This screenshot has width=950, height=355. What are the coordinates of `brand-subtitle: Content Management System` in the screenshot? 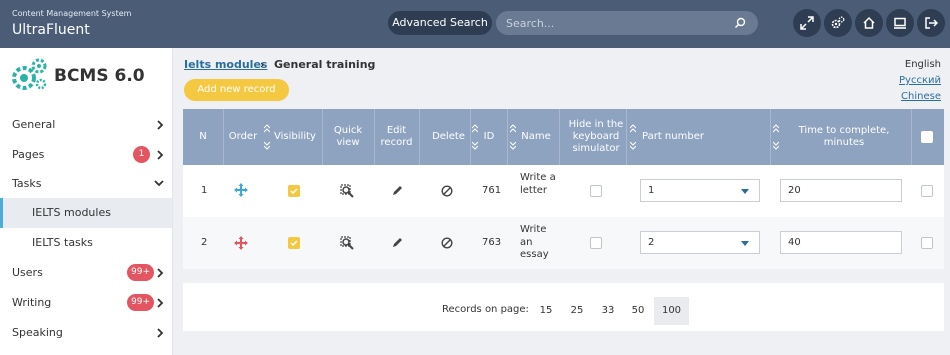 It's located at (72, 13).